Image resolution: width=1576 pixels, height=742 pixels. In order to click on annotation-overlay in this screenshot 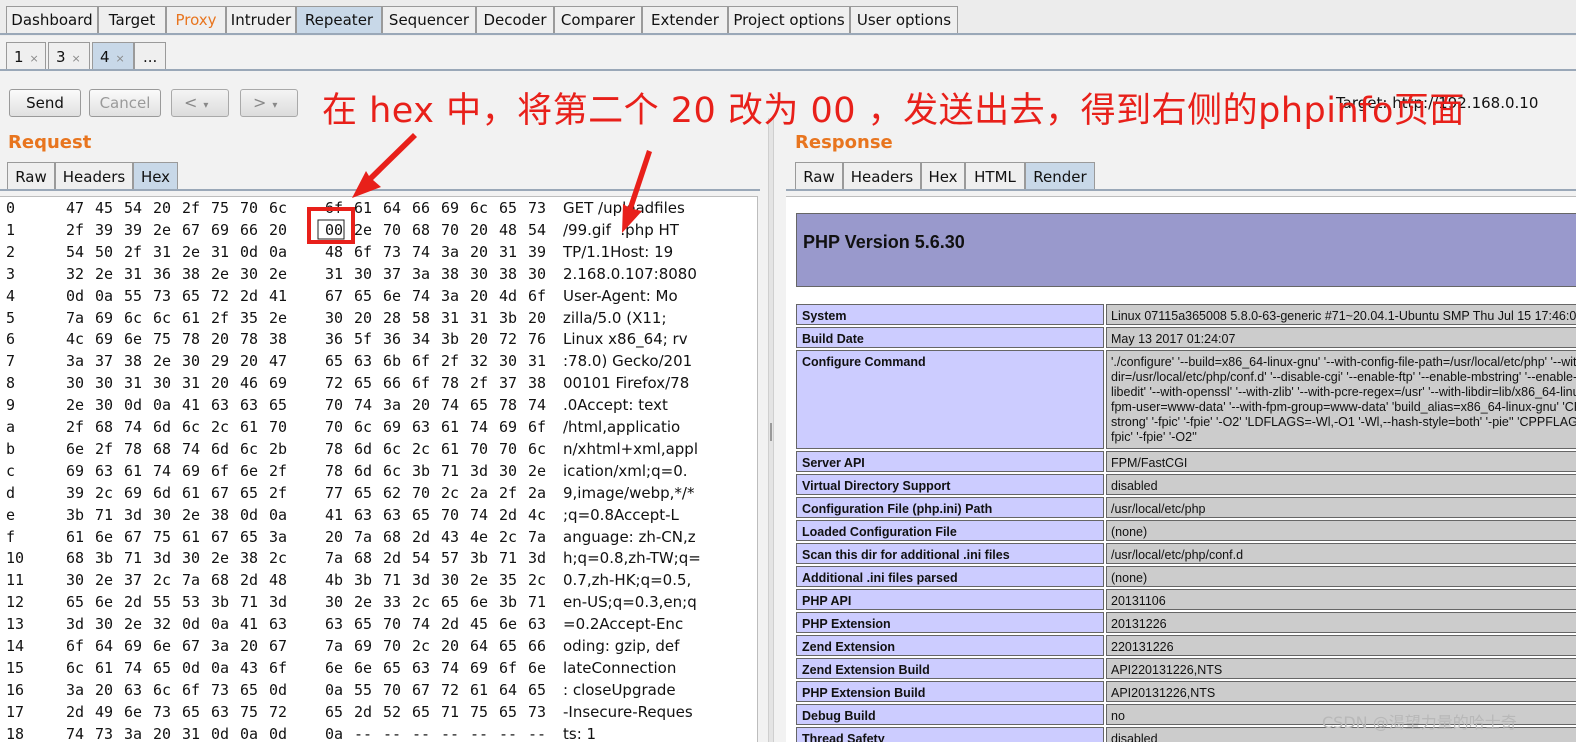, I will do `click(479, 188)`.